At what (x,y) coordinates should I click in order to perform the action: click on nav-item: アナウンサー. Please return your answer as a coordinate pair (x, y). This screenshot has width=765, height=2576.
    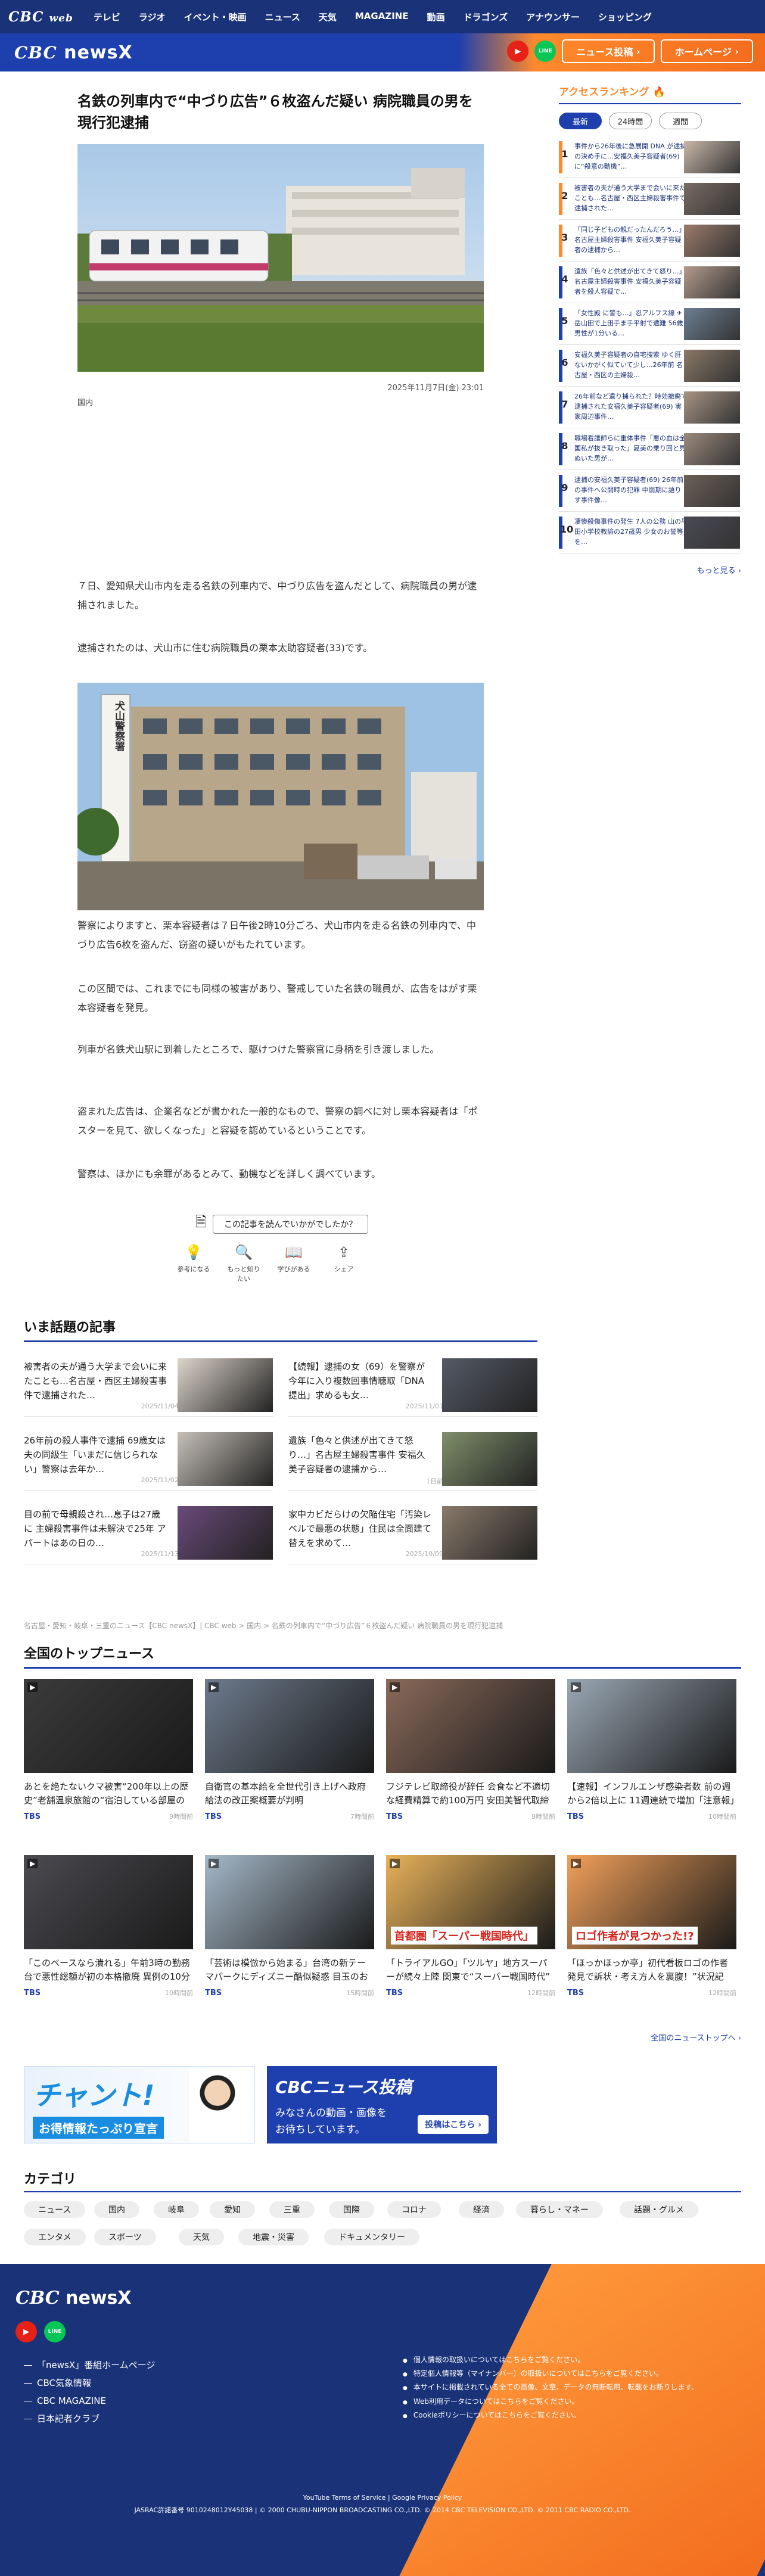
    Looking at the image, I should click on (553, 17).